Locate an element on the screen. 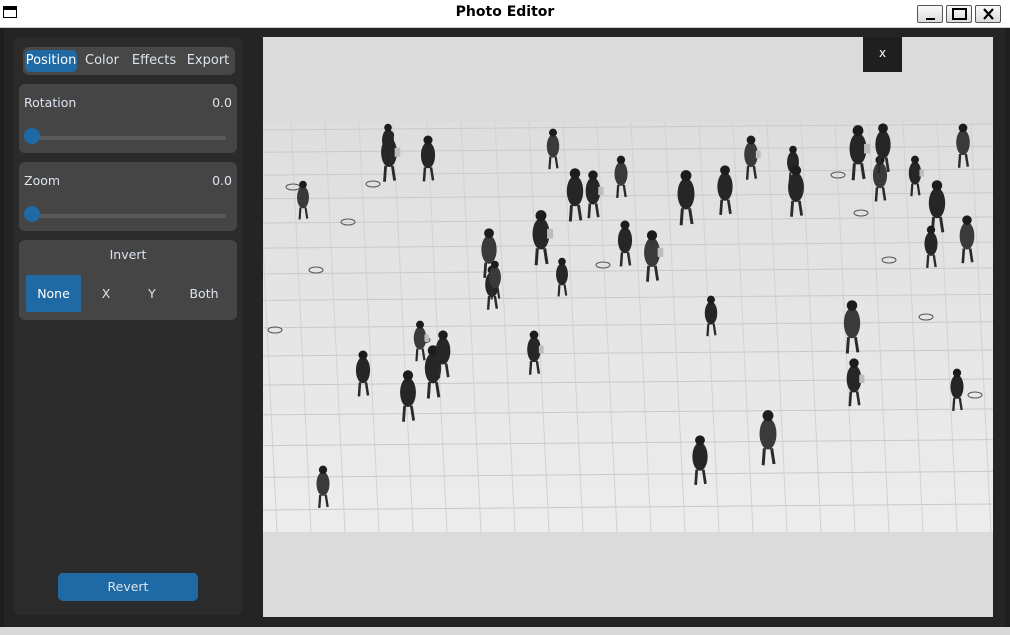 This screenshot has width=1010, height=635. tab-bar: Position Color Effects Export is located at coordinates (129, 61).